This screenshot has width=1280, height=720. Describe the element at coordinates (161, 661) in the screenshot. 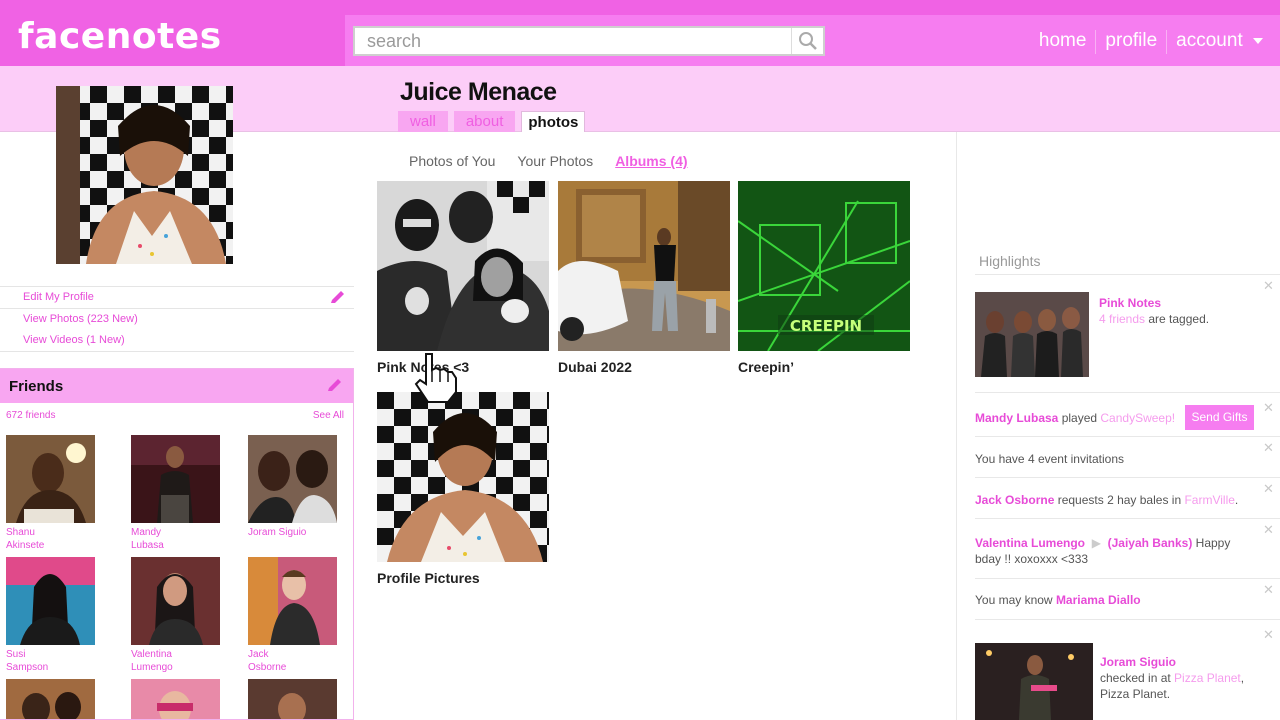

I see `friend-name: Valentina Lumengo` at that location.